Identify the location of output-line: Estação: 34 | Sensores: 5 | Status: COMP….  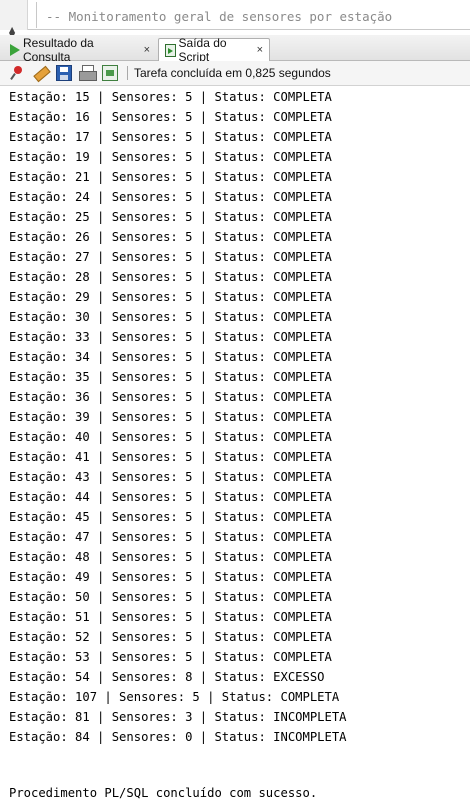
(170, 357).